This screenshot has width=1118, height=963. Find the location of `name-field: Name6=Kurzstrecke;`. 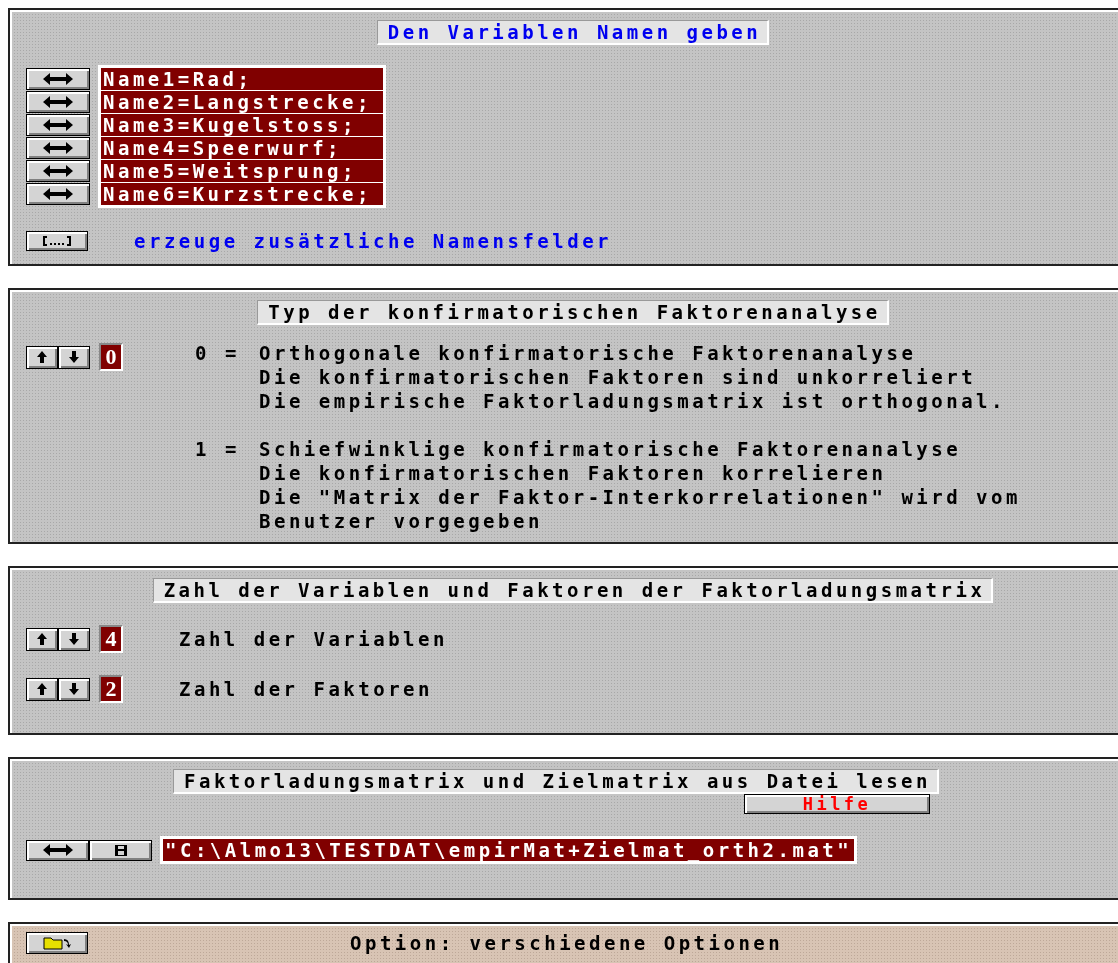

name-field: Name6=Kurzstrecke; is located at coordinates (242, 194).